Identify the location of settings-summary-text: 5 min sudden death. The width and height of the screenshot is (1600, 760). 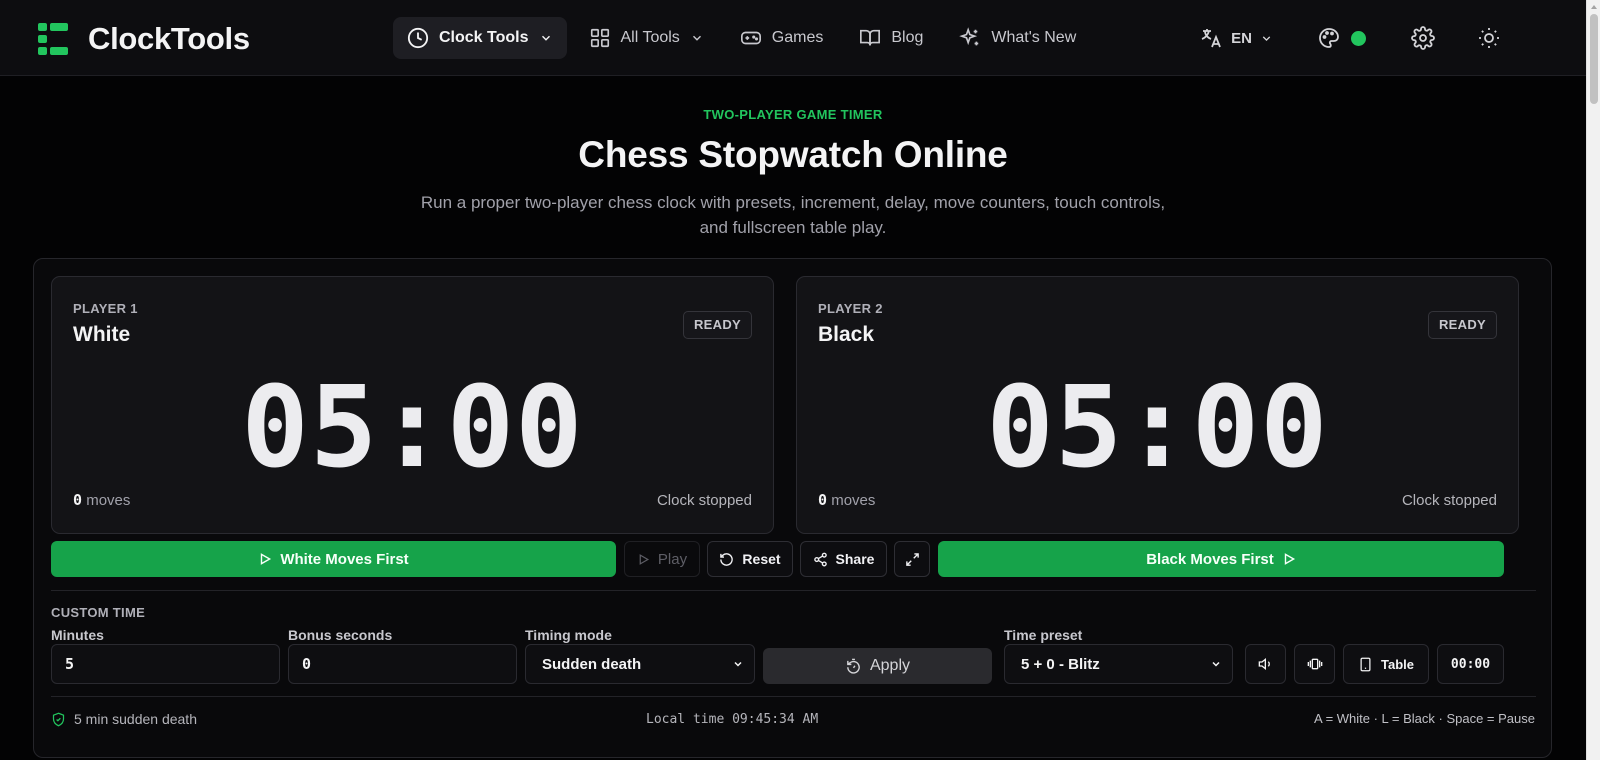
(135, 719).